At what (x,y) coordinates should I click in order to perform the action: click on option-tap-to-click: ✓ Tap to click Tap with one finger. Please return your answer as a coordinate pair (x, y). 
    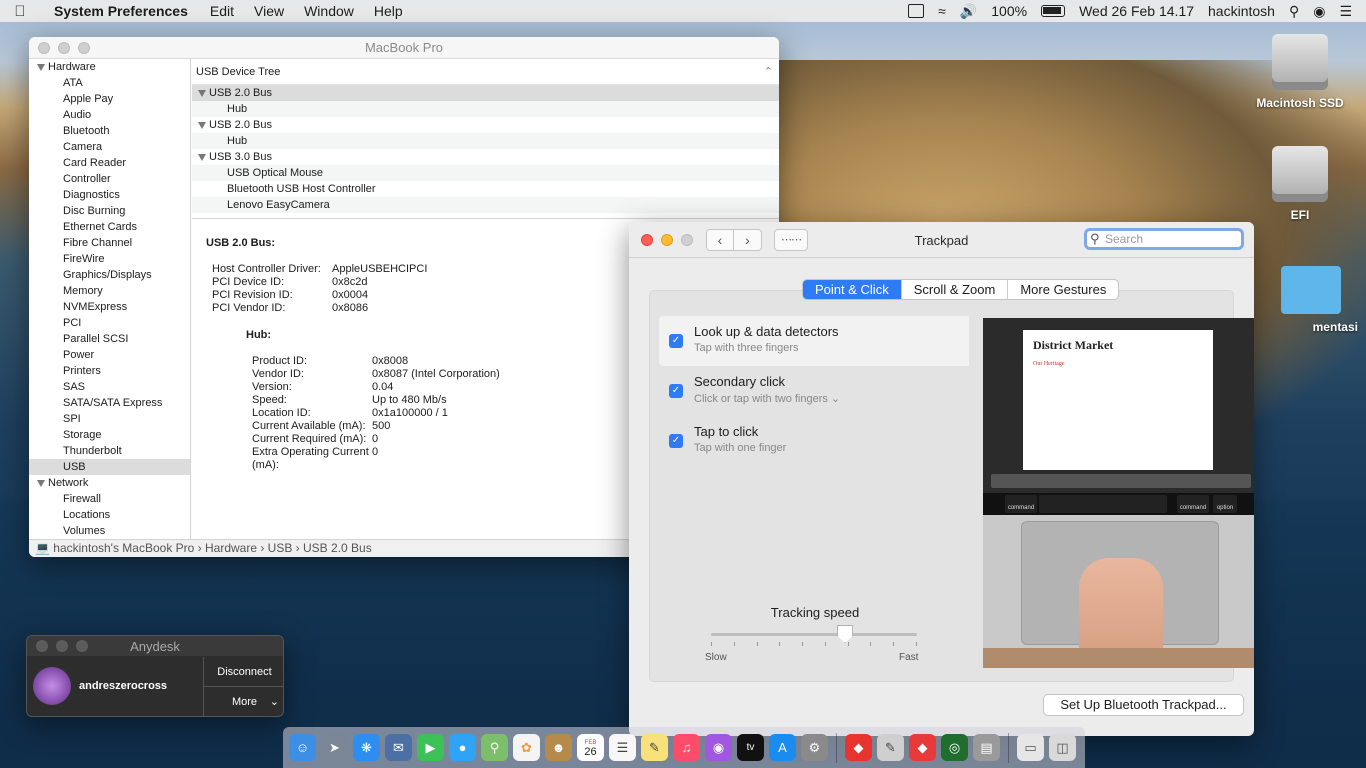
    Looking at the image, I should click on (814, 441).